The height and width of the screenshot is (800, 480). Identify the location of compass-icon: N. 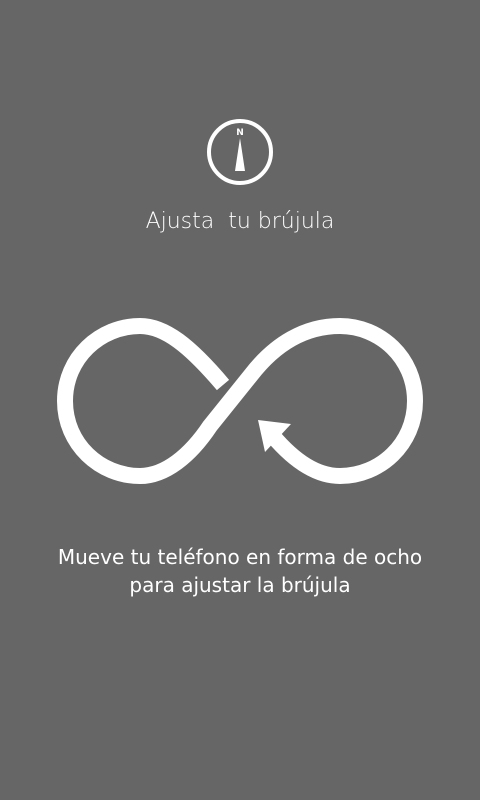
(240, 152).